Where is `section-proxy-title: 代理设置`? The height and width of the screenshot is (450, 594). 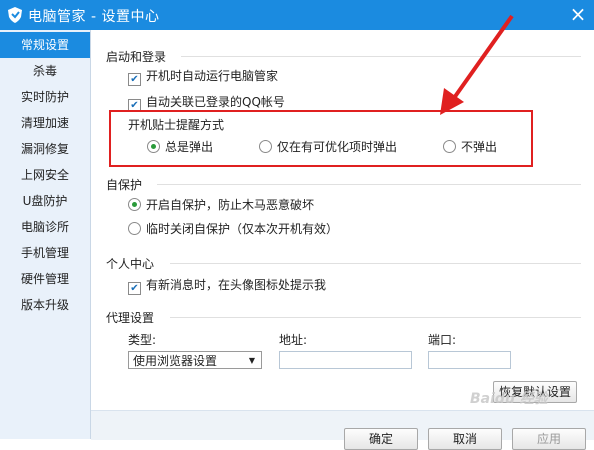
section-proxy-title: 代理设置 is located at coordinates (130, 318).